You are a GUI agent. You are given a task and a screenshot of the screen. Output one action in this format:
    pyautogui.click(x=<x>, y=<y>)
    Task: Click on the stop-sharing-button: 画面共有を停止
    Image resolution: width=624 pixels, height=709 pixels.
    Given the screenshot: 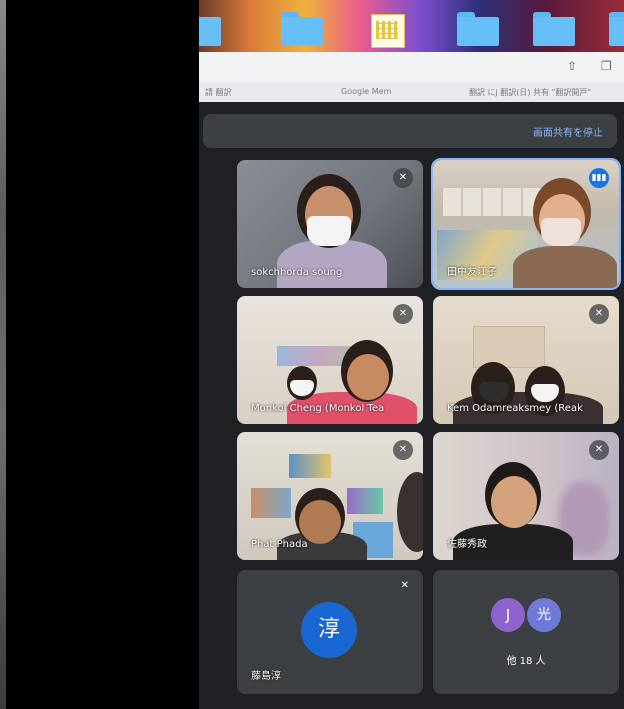 What is the action you would take?
    pyautogui.click(x=568, y=131)
    